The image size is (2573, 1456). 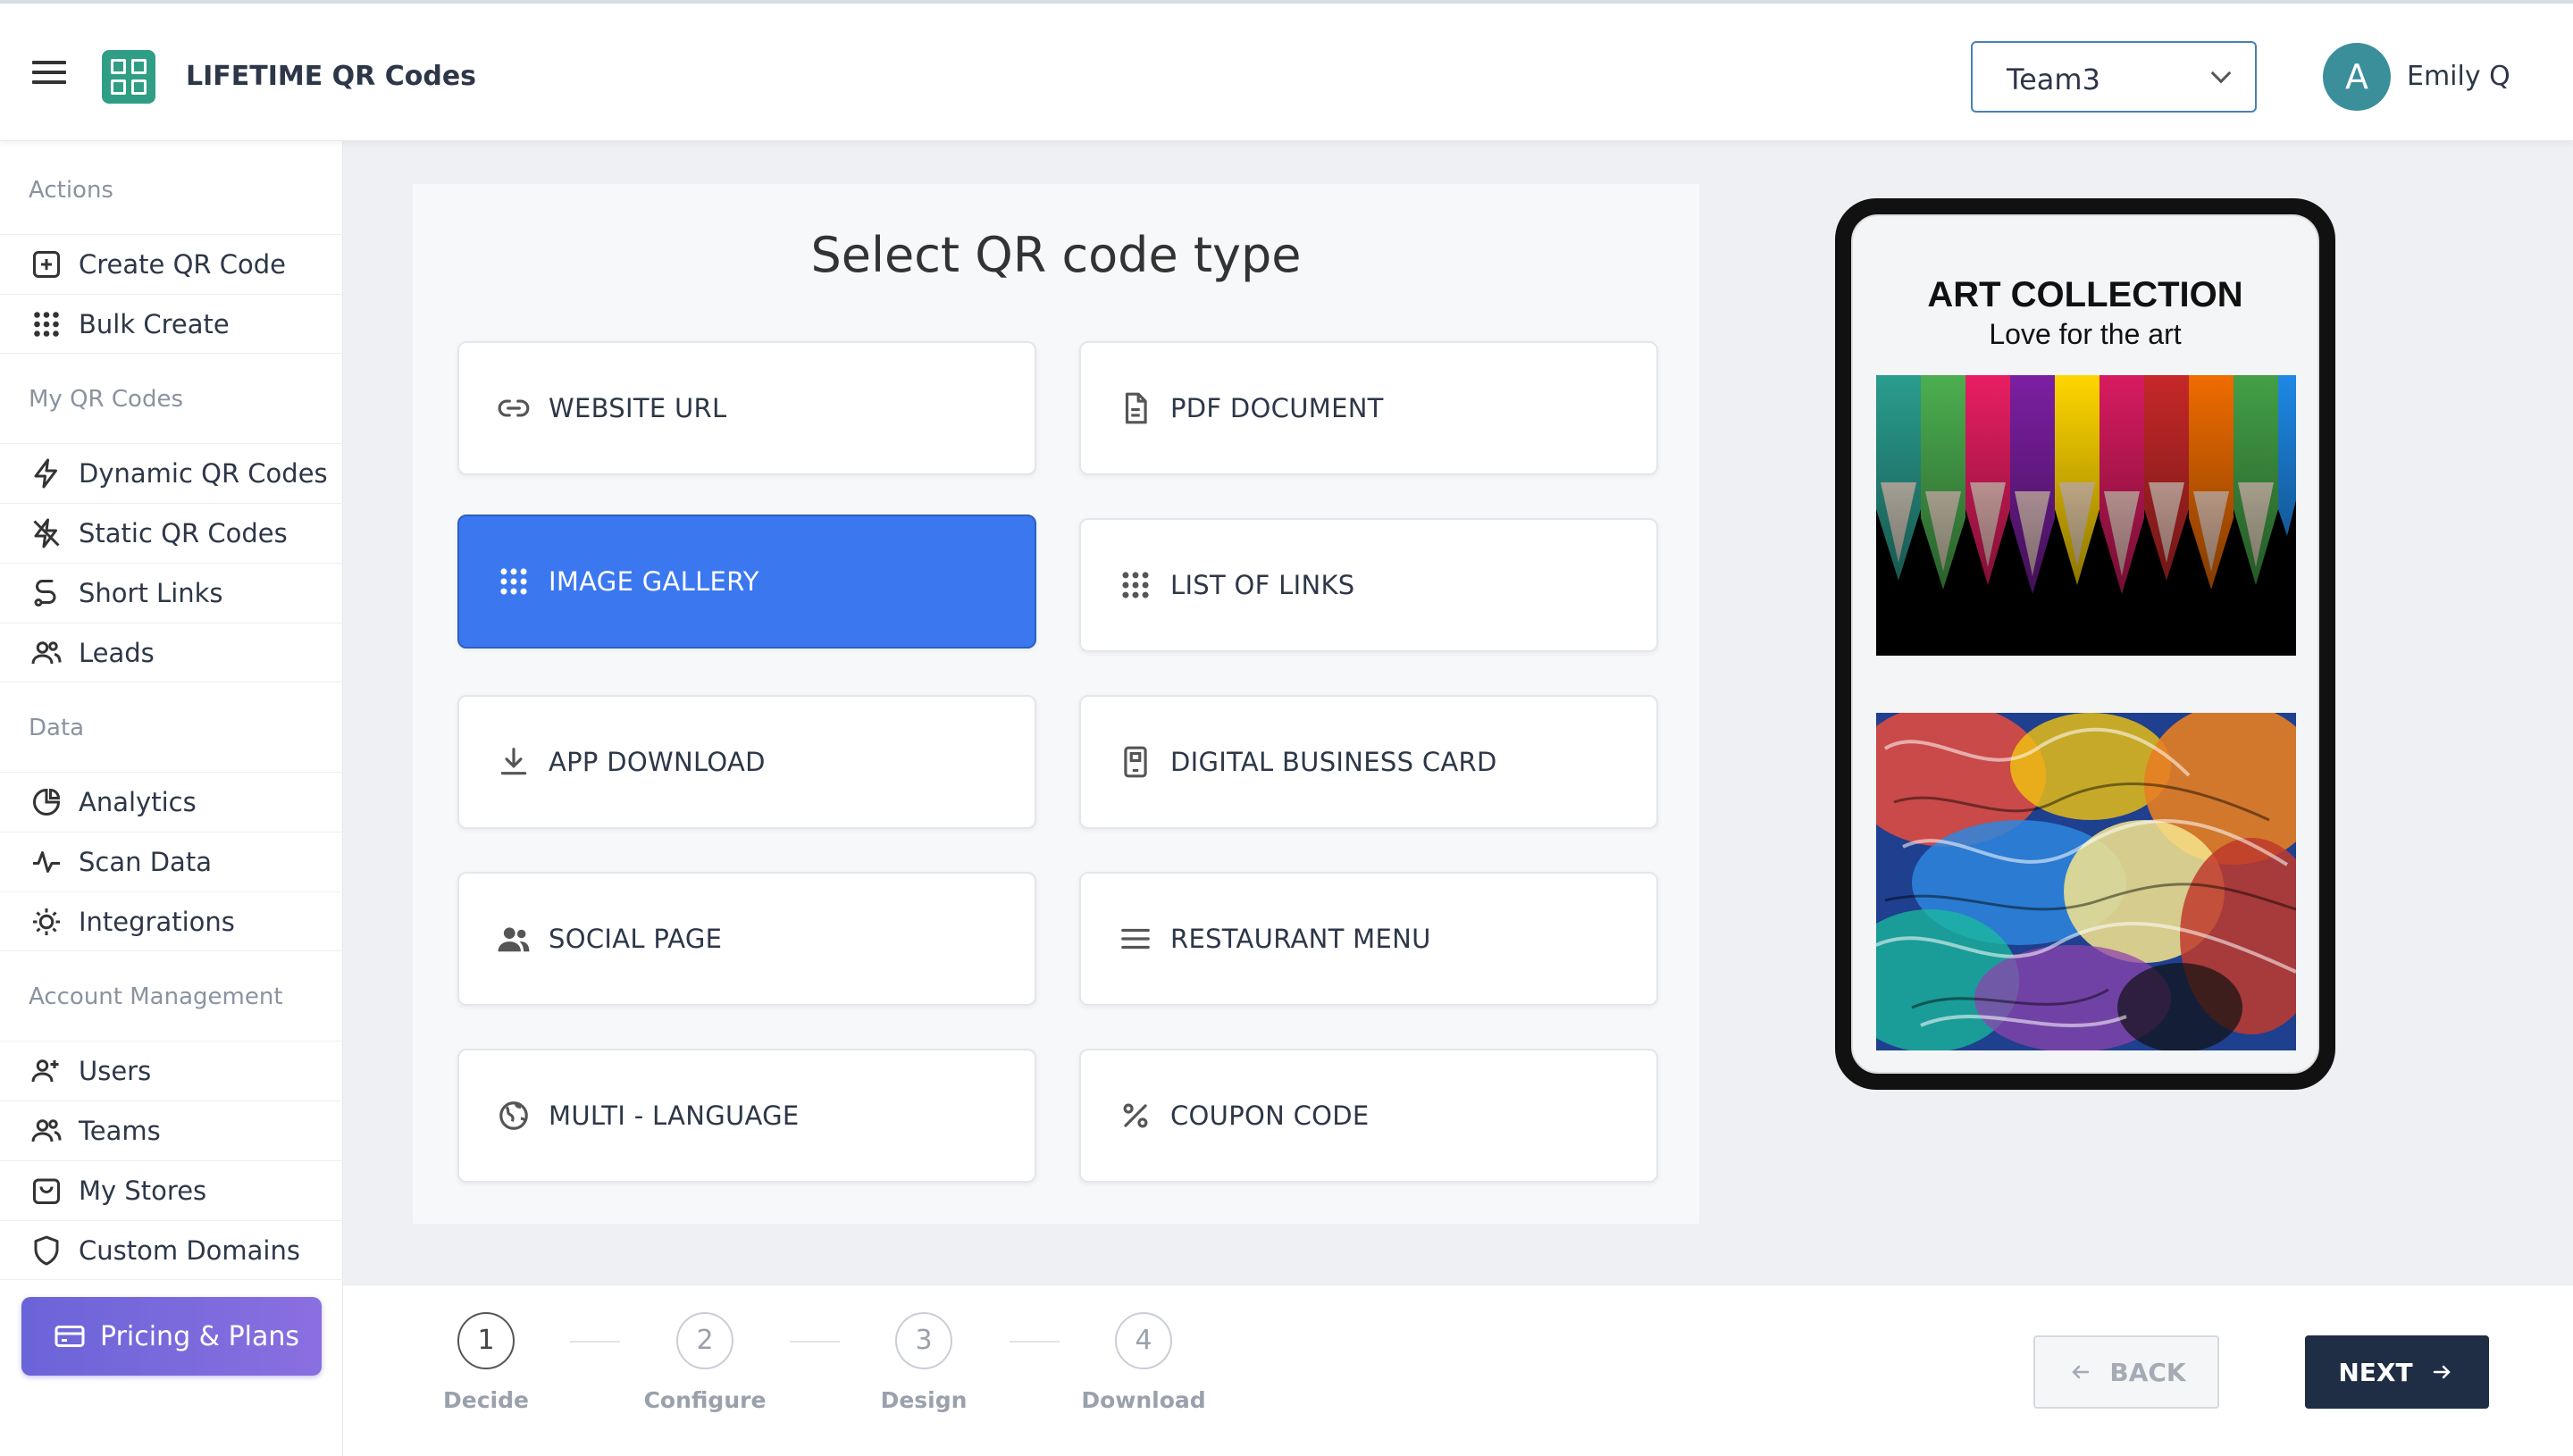 I want to click on sidebar-item-label: Leads, so click(x=117, y=652).